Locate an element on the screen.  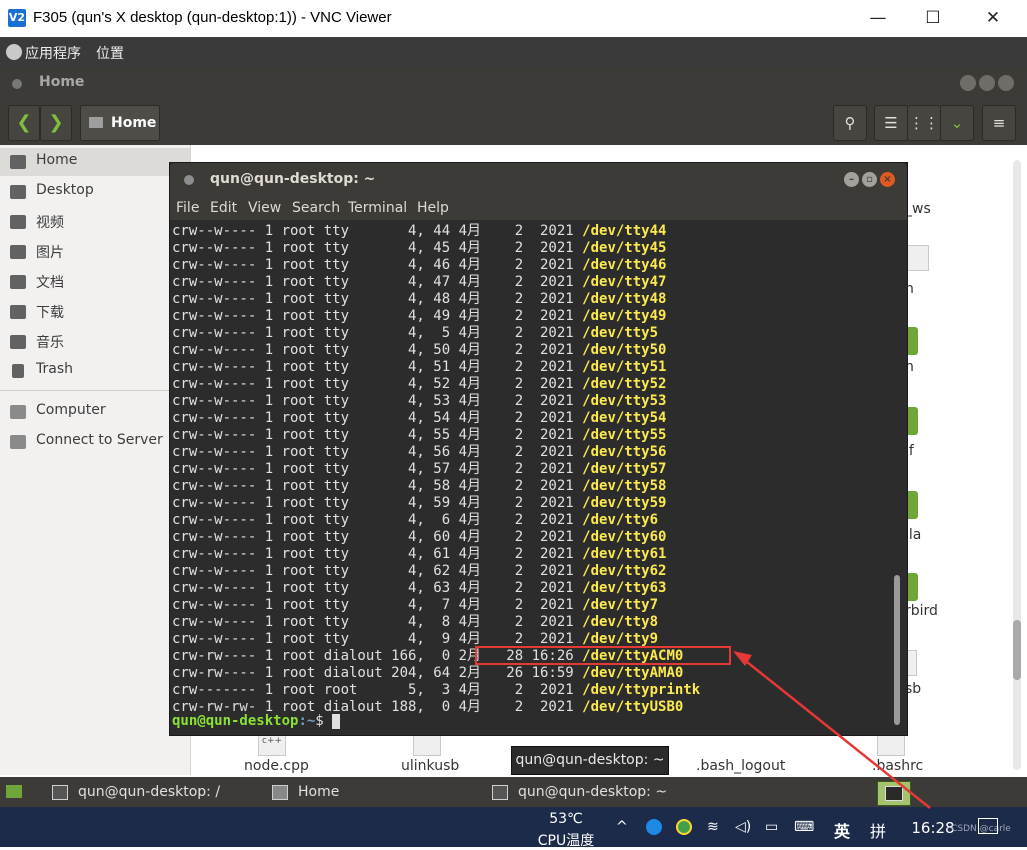
menu-view: View is located at coordinates (264, 208).